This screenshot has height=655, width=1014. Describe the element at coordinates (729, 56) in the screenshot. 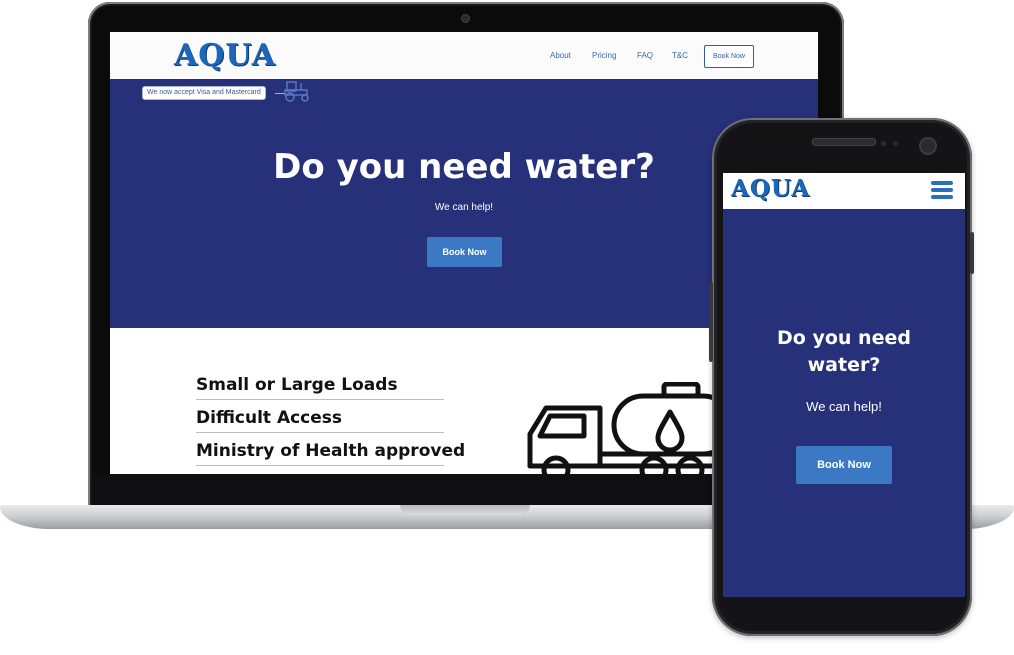

I see `nav-book-now-button: Book Now` at that location.